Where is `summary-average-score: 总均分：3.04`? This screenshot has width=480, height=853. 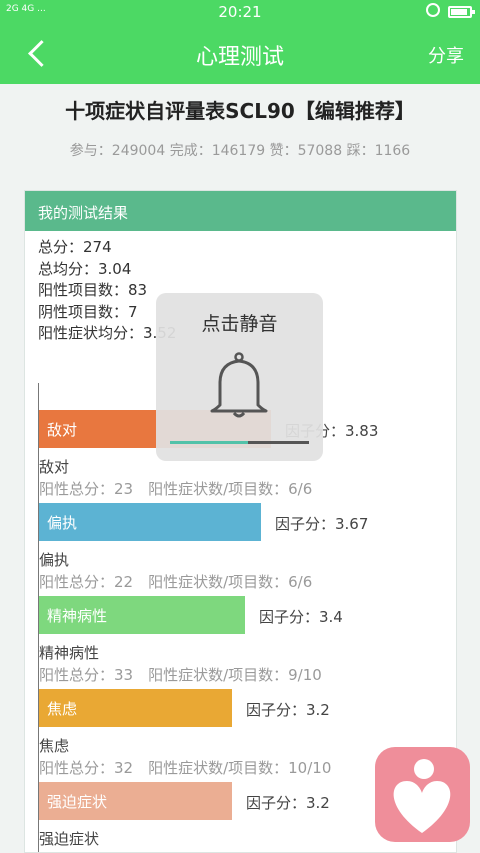 summary-average-score: 总均分：3.04 is located at coordinates (85, 268).